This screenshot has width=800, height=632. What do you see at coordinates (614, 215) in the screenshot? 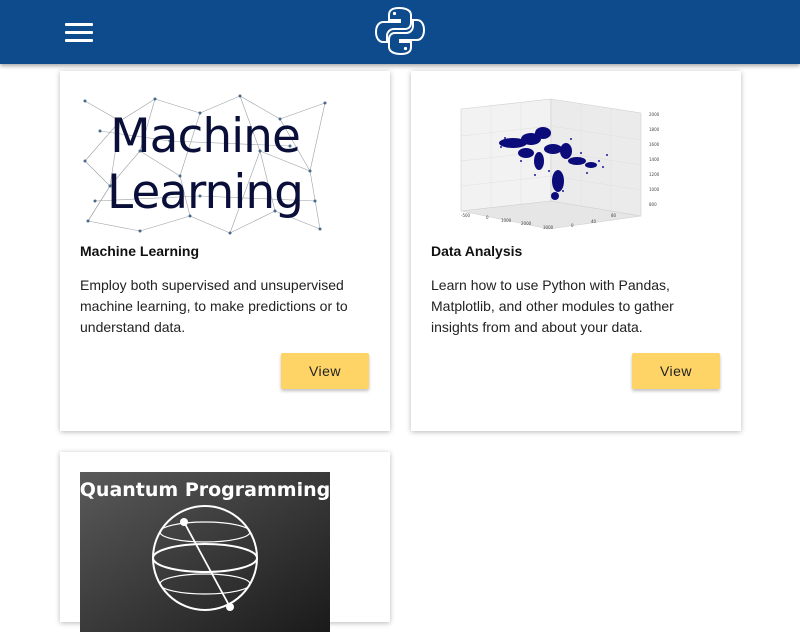
I see `svg-text: 80` at bounding box center [614, 215].